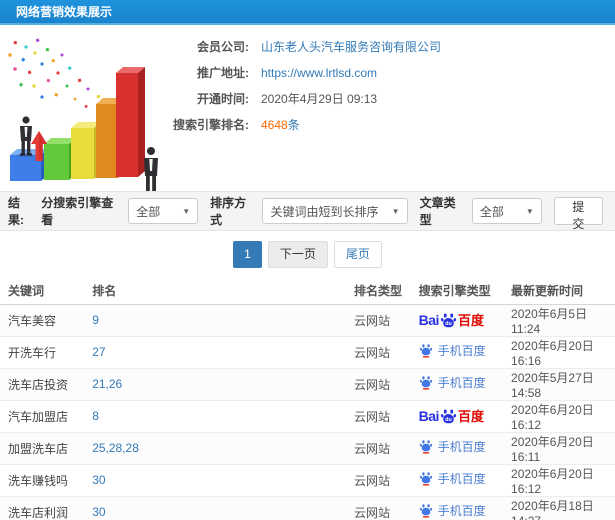  What do you see at coordinates (280, 124) in the screenshot?
I see `engine-rank-value: 4648条` at bounding box center [280, 124].